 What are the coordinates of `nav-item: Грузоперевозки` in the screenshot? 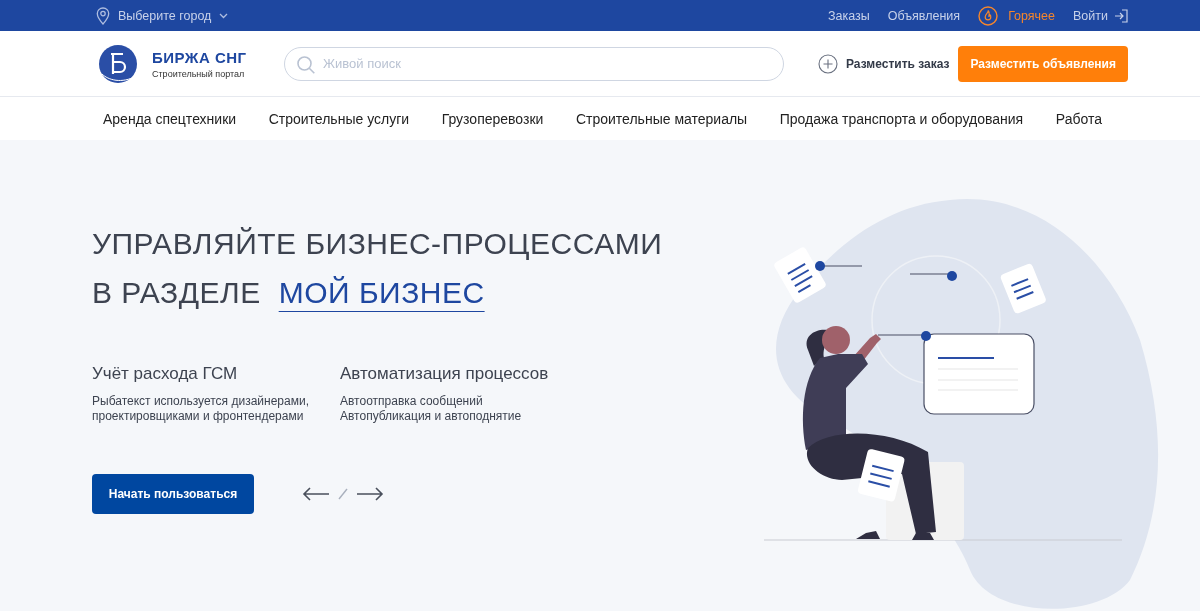 It's located at (492, 118).